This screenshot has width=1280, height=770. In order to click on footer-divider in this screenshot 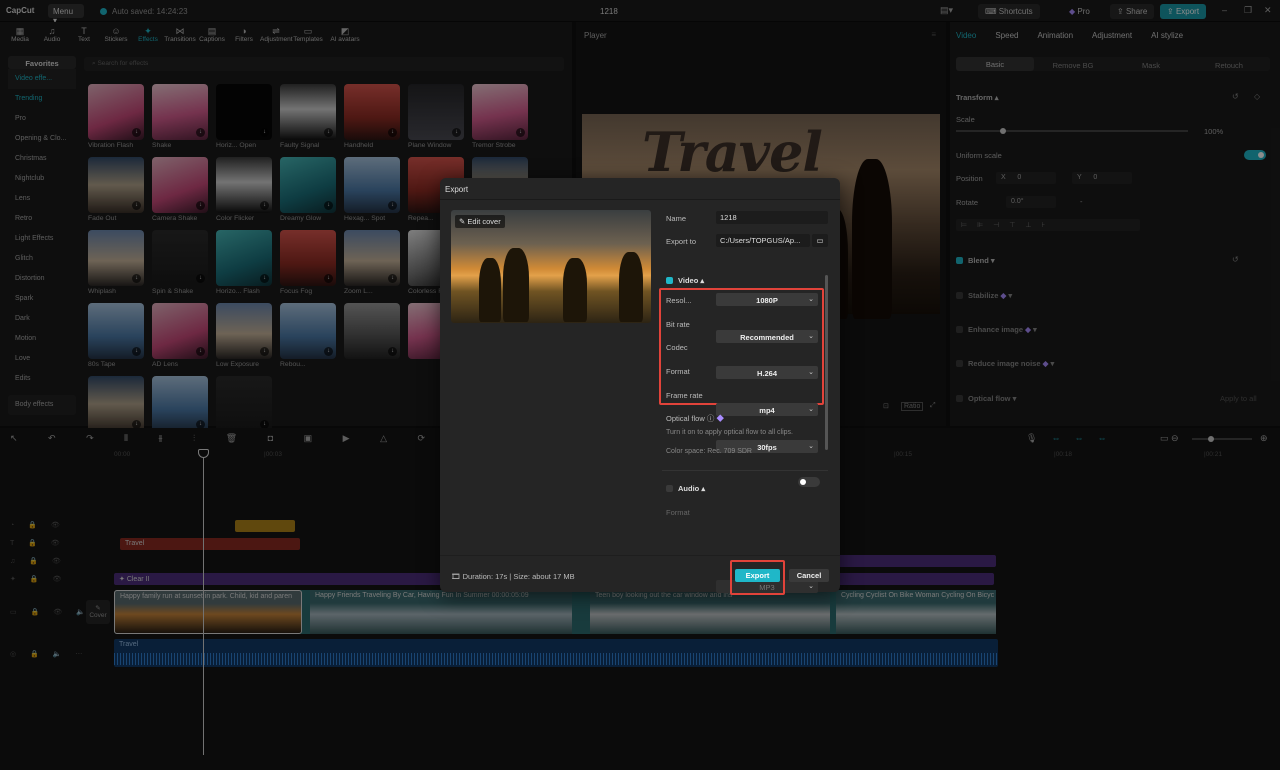, I will do `click(640, 555)`.